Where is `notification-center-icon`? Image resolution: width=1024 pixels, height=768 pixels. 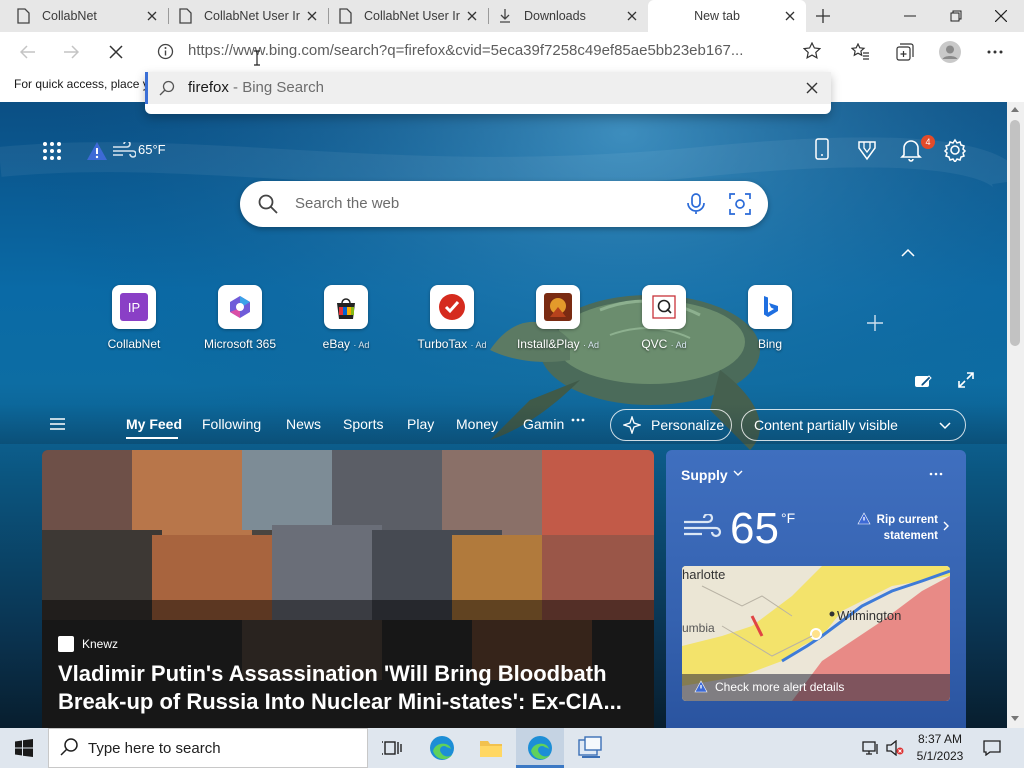
notification-center-icon is located at coordinates (992, 748).